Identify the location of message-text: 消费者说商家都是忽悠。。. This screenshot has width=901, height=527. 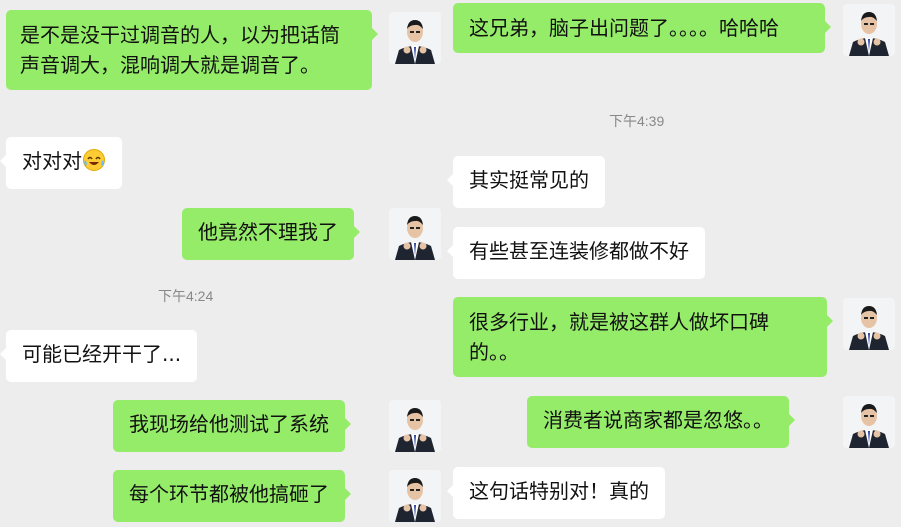
(658, 420).